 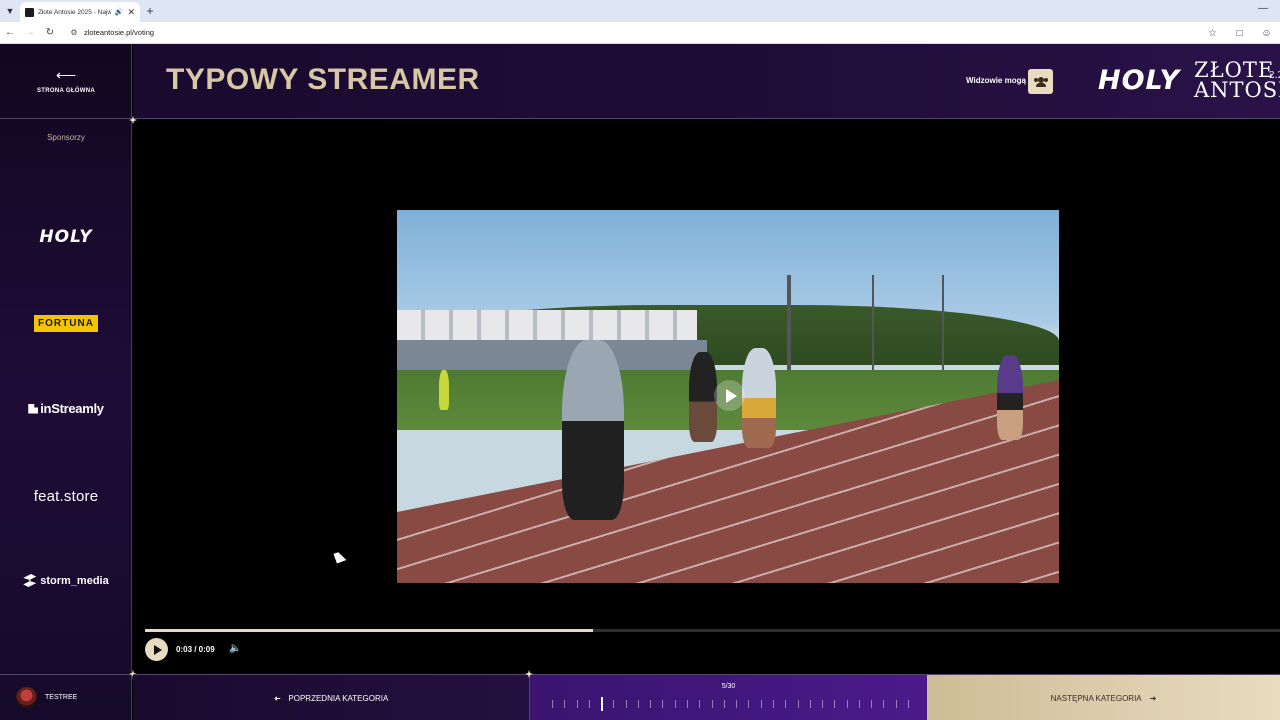 I want to click on sponsor-fortuna-logo: FORTUNA, so click(x=66, y=323).